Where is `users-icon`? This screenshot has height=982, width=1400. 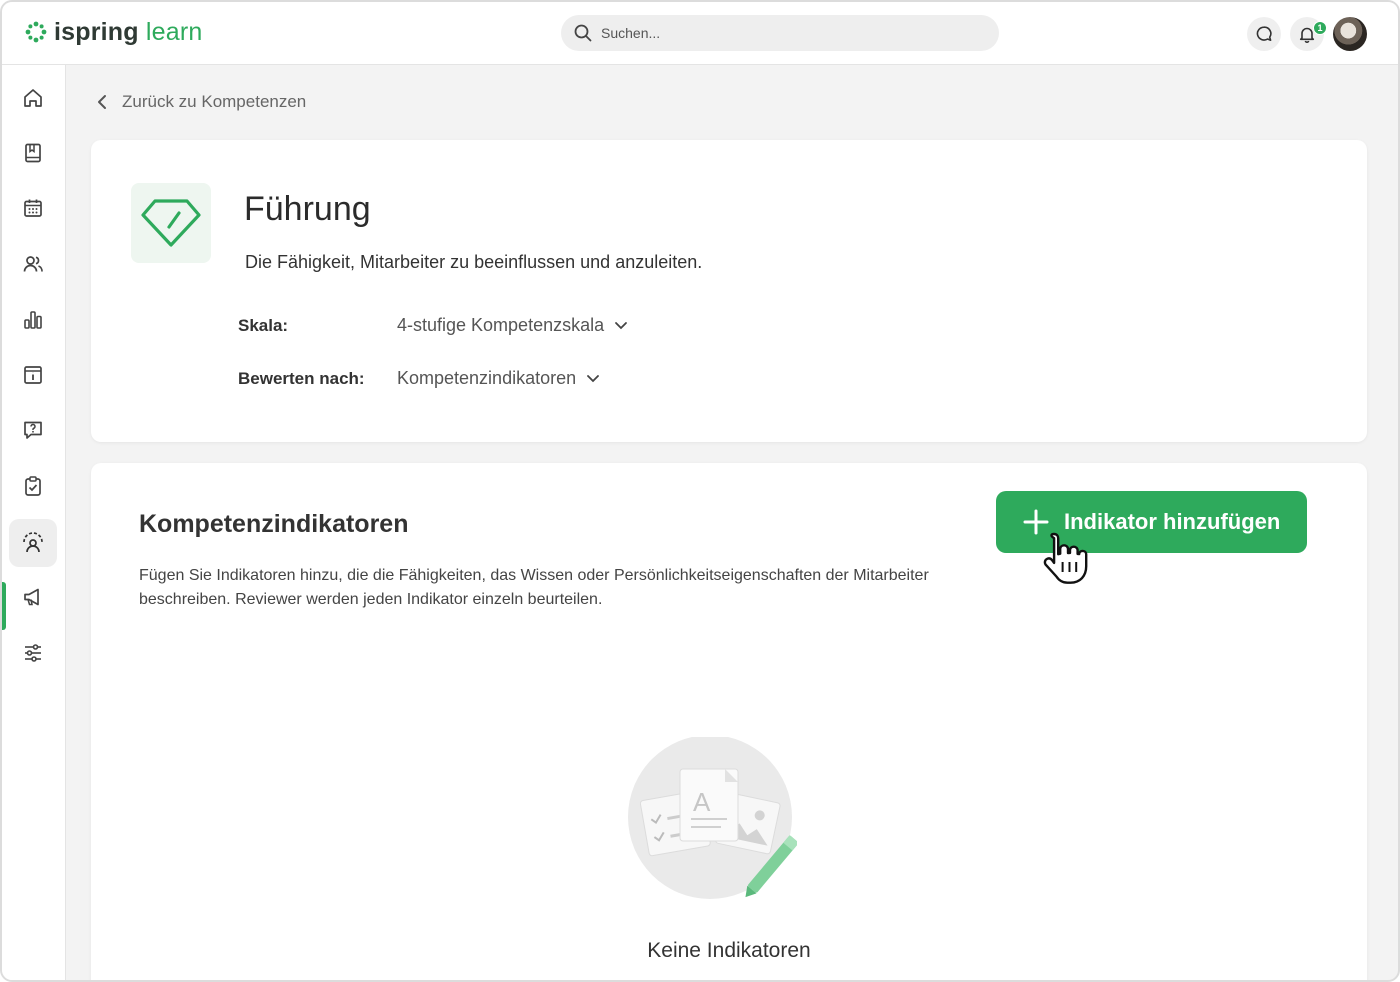 users-icon is located at coordinates (33, 264).